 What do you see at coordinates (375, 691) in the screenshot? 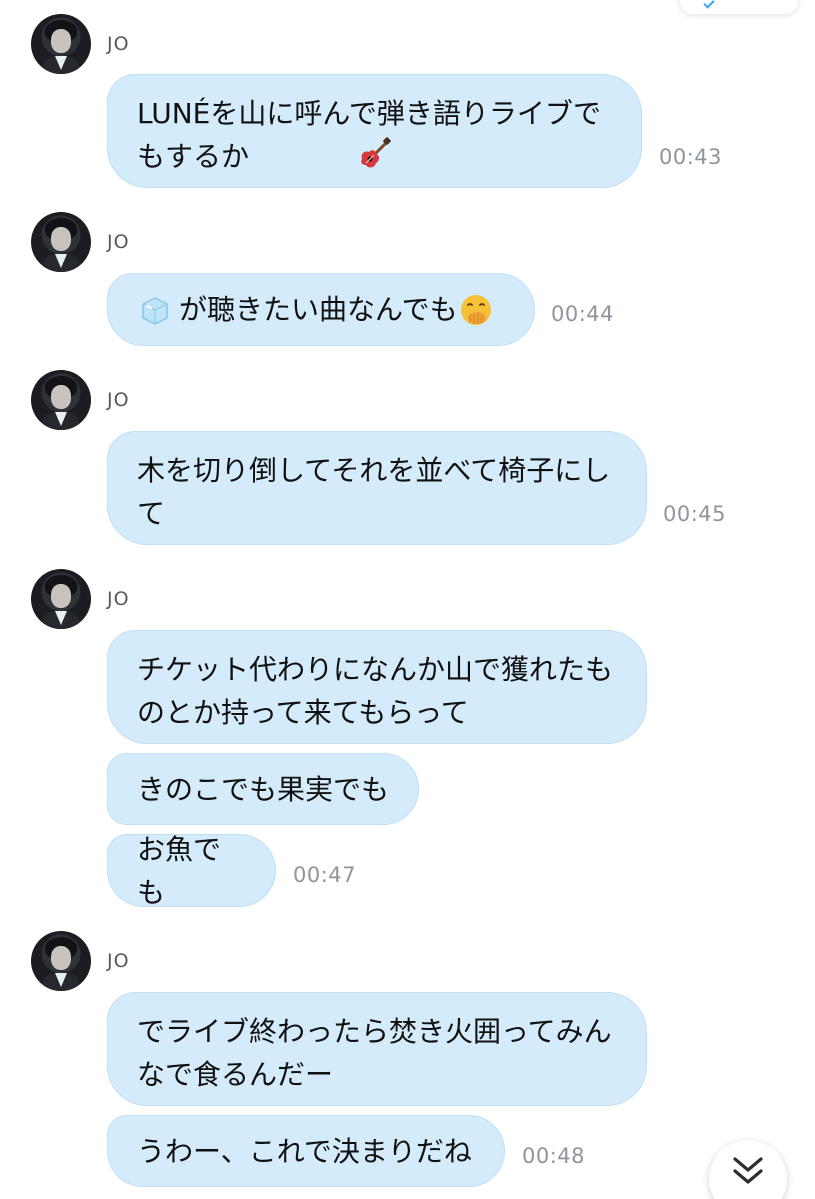
I see `message-text: チケット代わりになんか山で獲れたも のとか持って来てもらって` at bounding box center [375, 691].